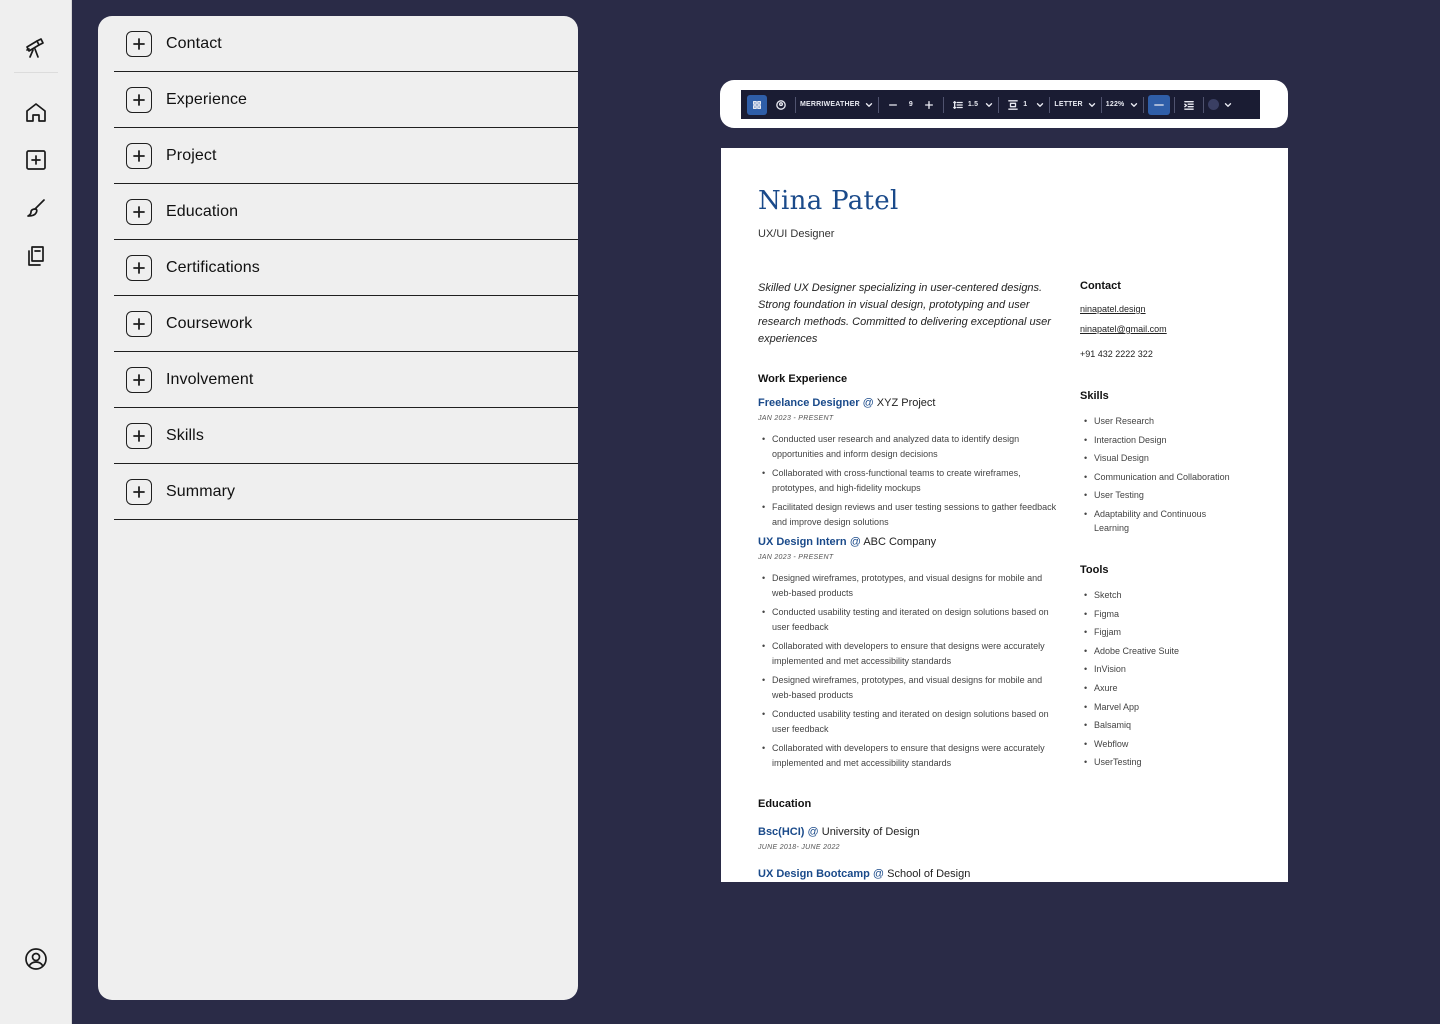  I want to click on nav-rail, so click(36, 512).